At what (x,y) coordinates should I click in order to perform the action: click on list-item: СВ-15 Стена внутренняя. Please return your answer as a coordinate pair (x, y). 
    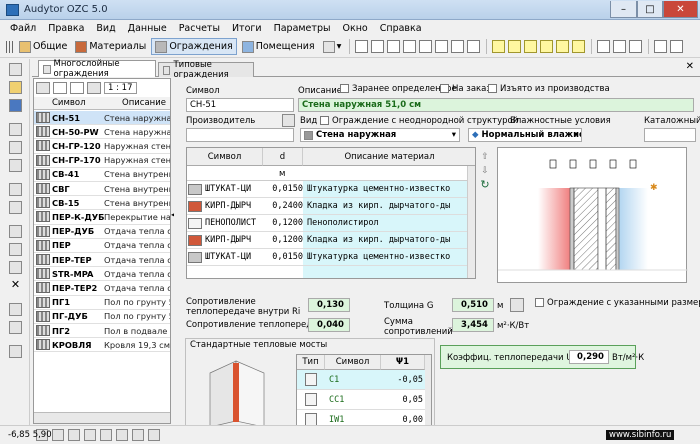
    Looking at the image, I should click on (102, 203).